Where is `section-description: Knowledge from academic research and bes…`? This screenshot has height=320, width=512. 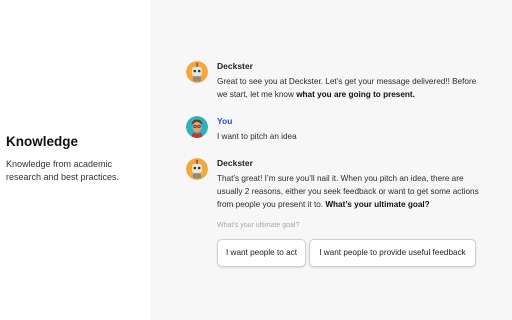
section-description: Knowledge from academic research and bes… is located at coordinates (63, 170).